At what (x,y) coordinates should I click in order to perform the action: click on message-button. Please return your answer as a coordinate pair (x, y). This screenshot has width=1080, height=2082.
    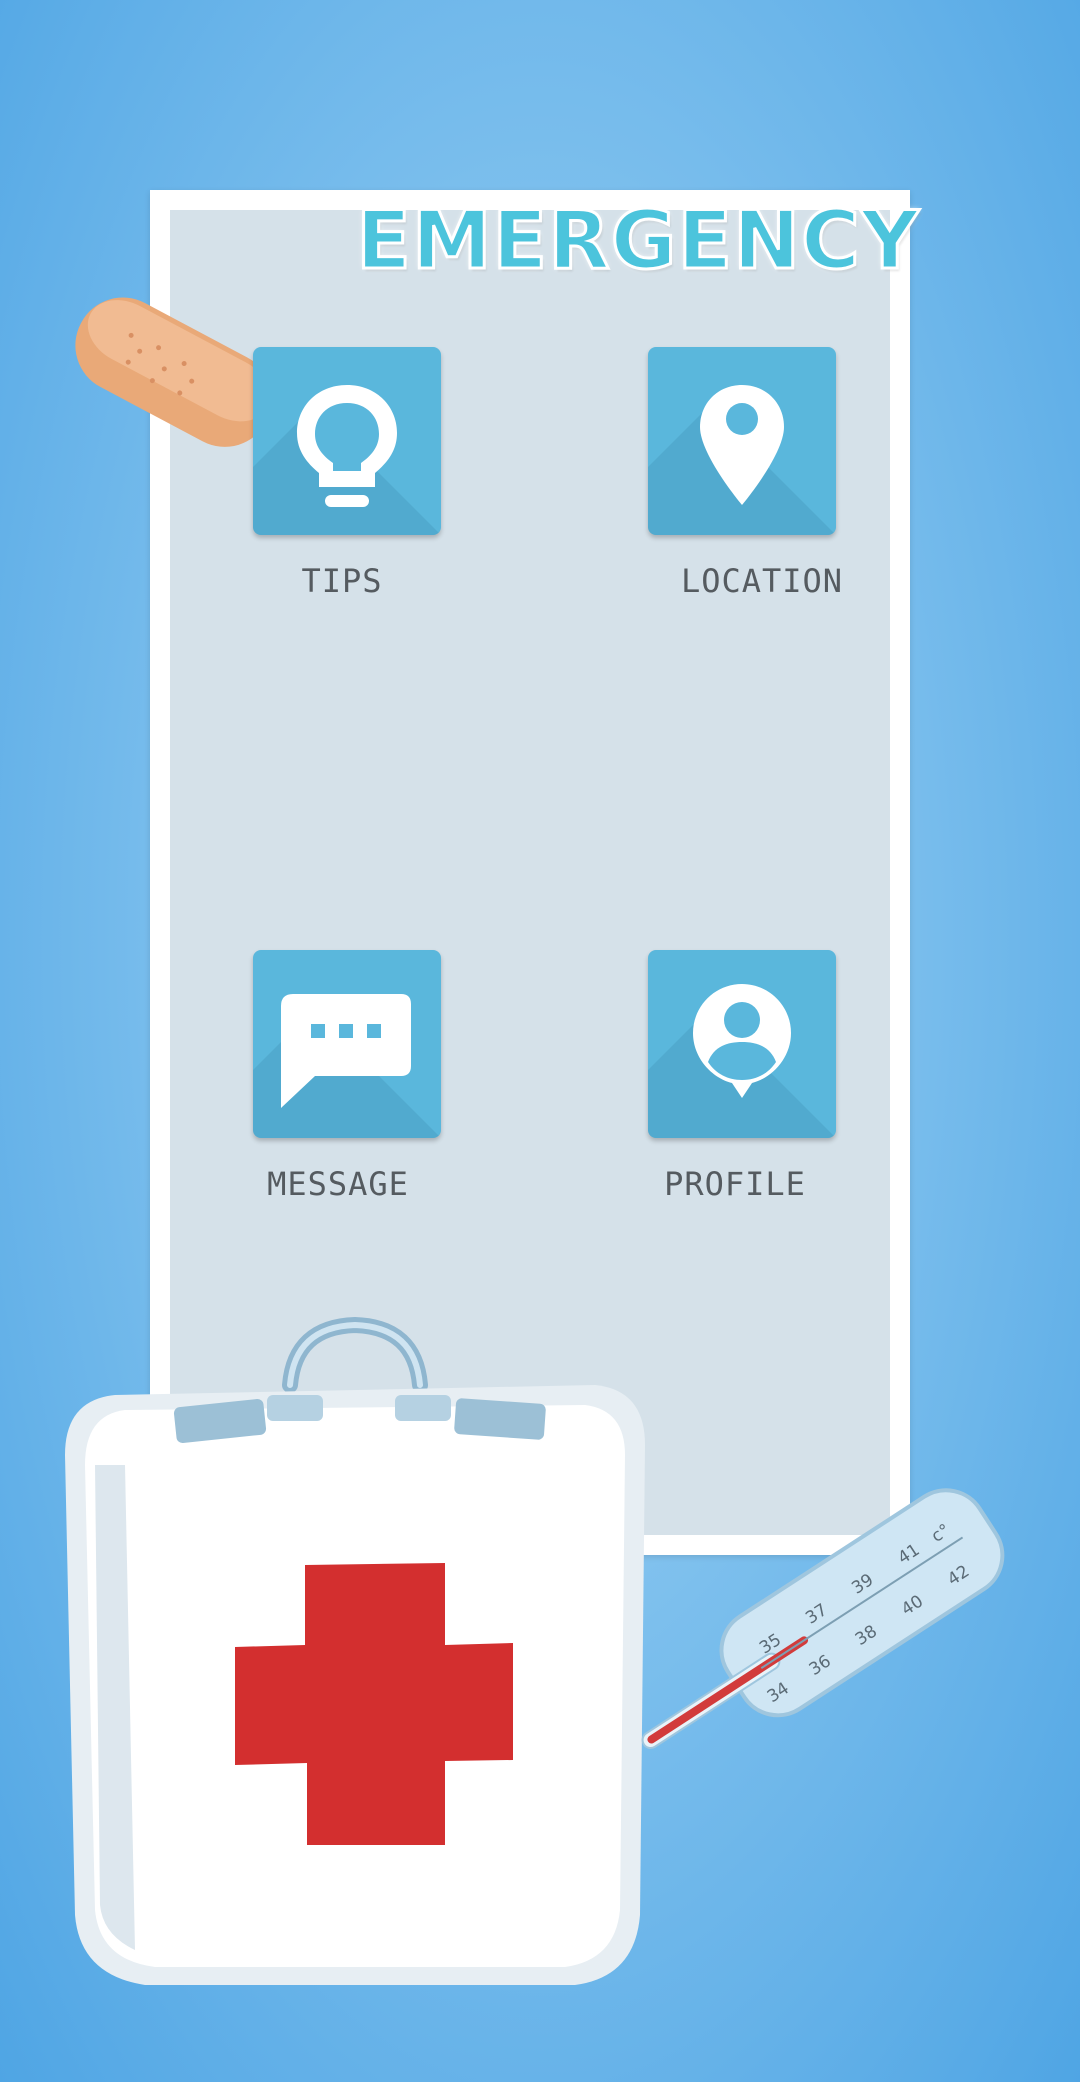
    Looking at the image, I should click on (347, 1044).